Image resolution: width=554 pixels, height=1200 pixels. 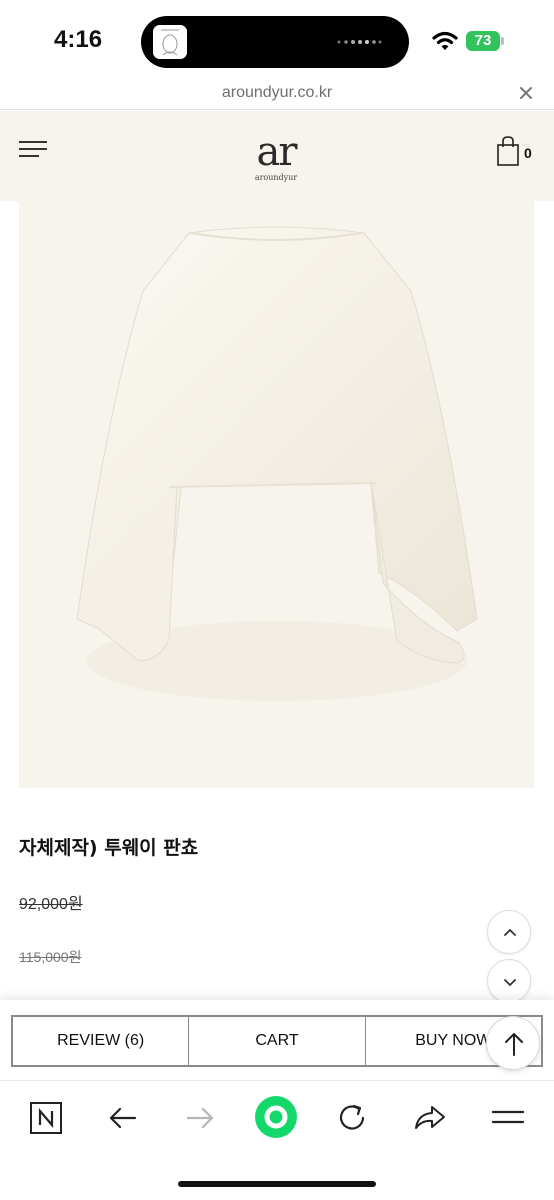 I want to click on review-button: REVIEW (6), so click(x=101, y=1041).